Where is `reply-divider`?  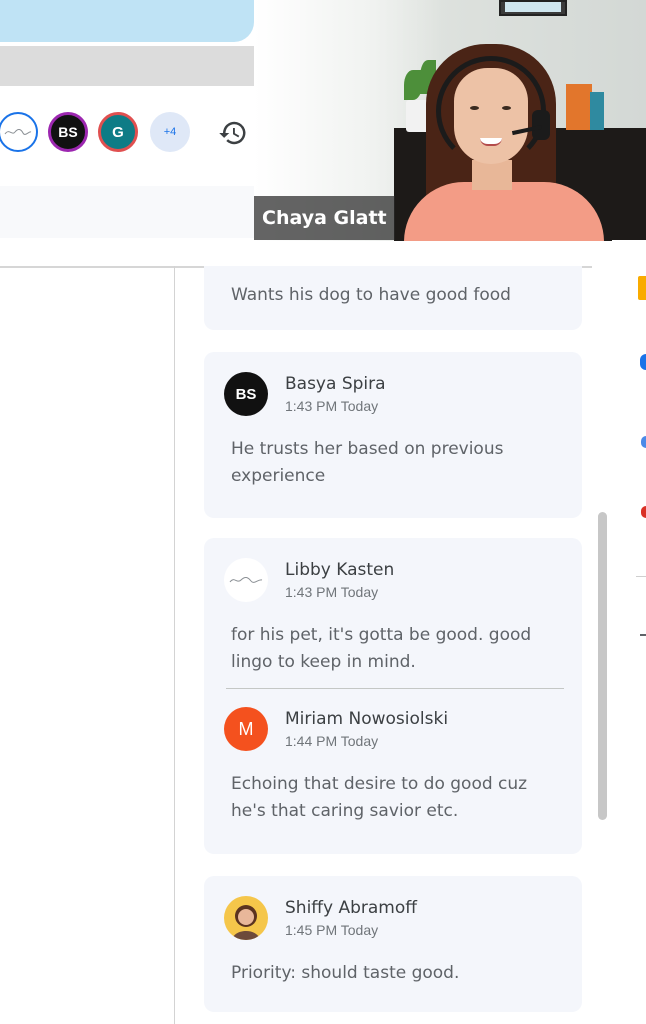 reply-divider is located at coordinates (395, 688).